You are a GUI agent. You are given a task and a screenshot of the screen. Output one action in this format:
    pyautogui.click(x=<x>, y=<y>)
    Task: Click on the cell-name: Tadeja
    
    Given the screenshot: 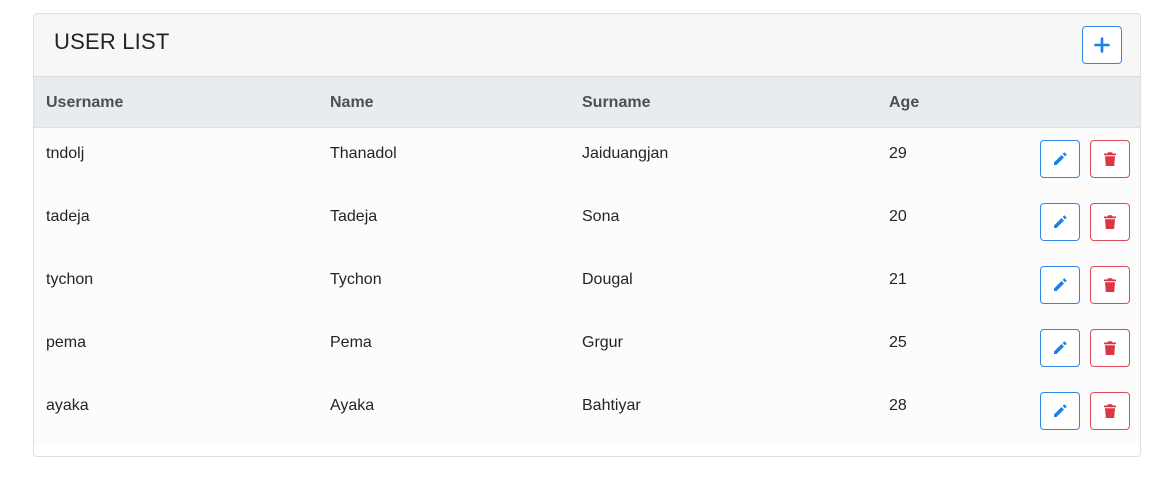 What is the action you would take?
    pyautogui.click(x=354, y=216)
    